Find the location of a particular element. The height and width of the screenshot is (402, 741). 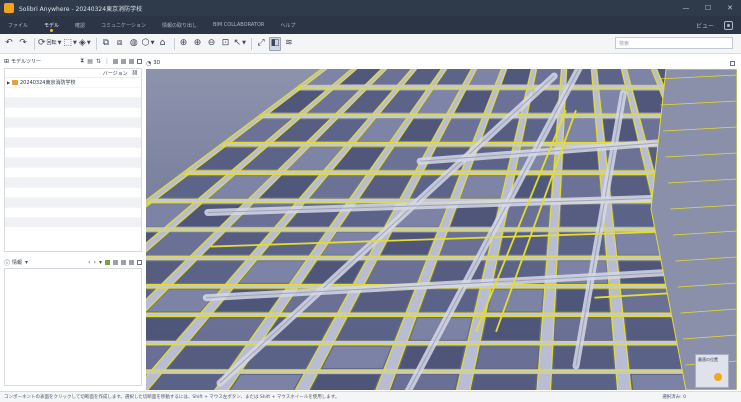

maximize-button: ☐ is located at coordinates (708, 8).